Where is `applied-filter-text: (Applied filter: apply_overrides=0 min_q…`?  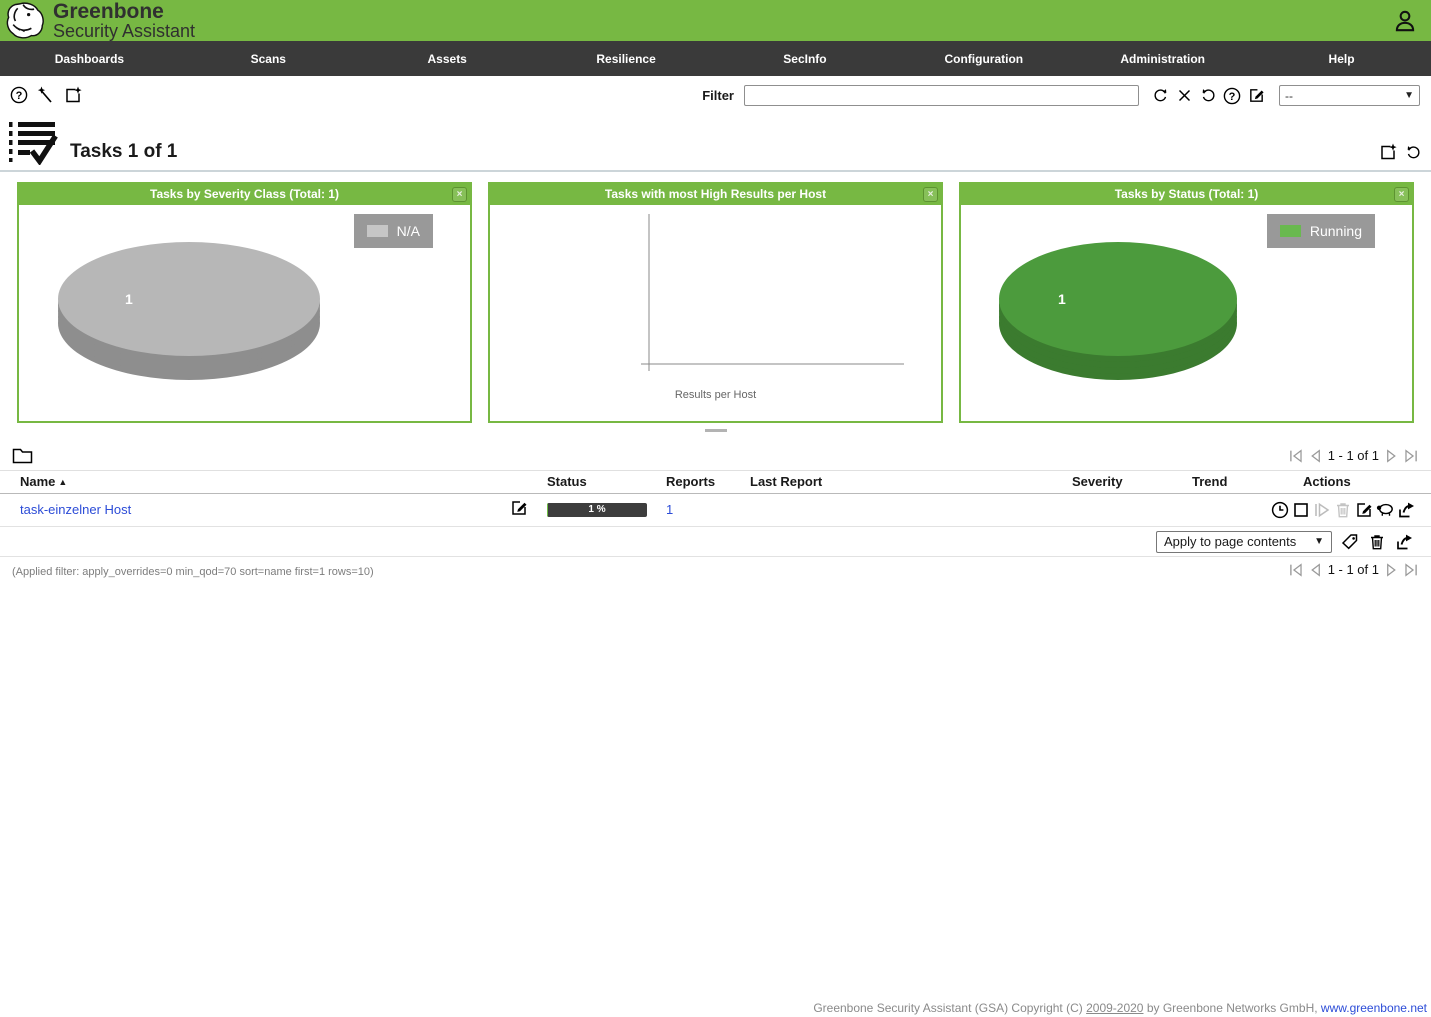
applied-filter-text: (Applied filter: apply_overrides=0 min_q… is located at coordinates (193, 572).